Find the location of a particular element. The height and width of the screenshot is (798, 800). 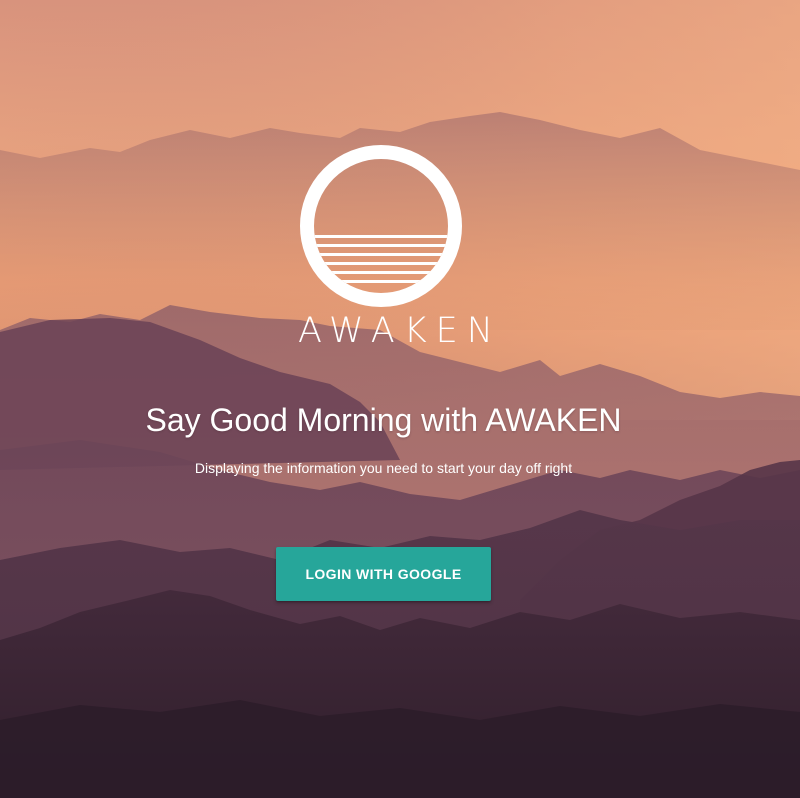

sunset-circle-icon is located at coordinates (381, 226).